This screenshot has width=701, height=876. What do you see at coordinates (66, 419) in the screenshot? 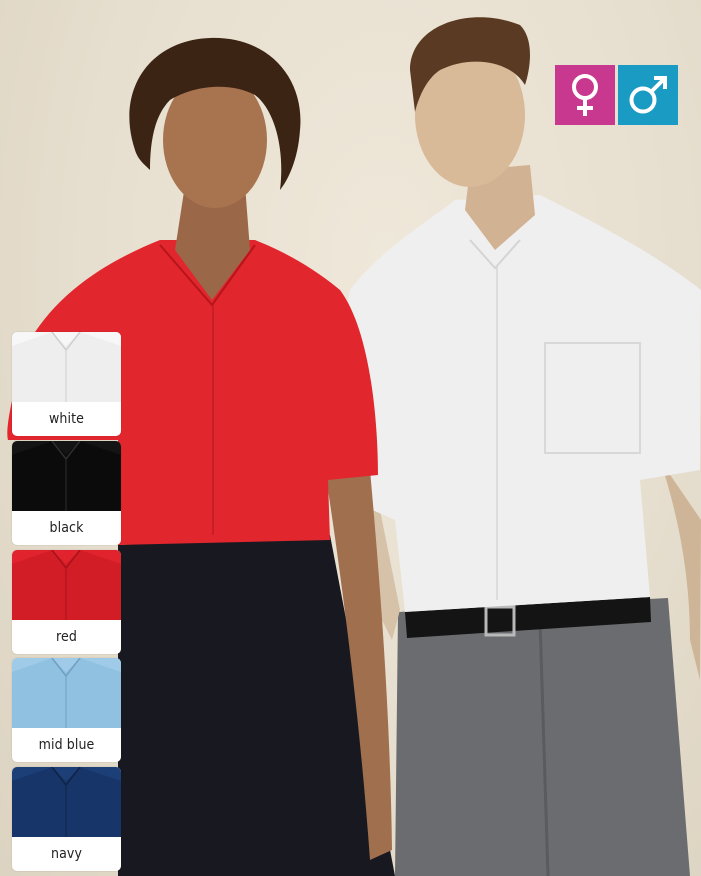
I see `swatch-label: white` at bounding box center [66, 419].